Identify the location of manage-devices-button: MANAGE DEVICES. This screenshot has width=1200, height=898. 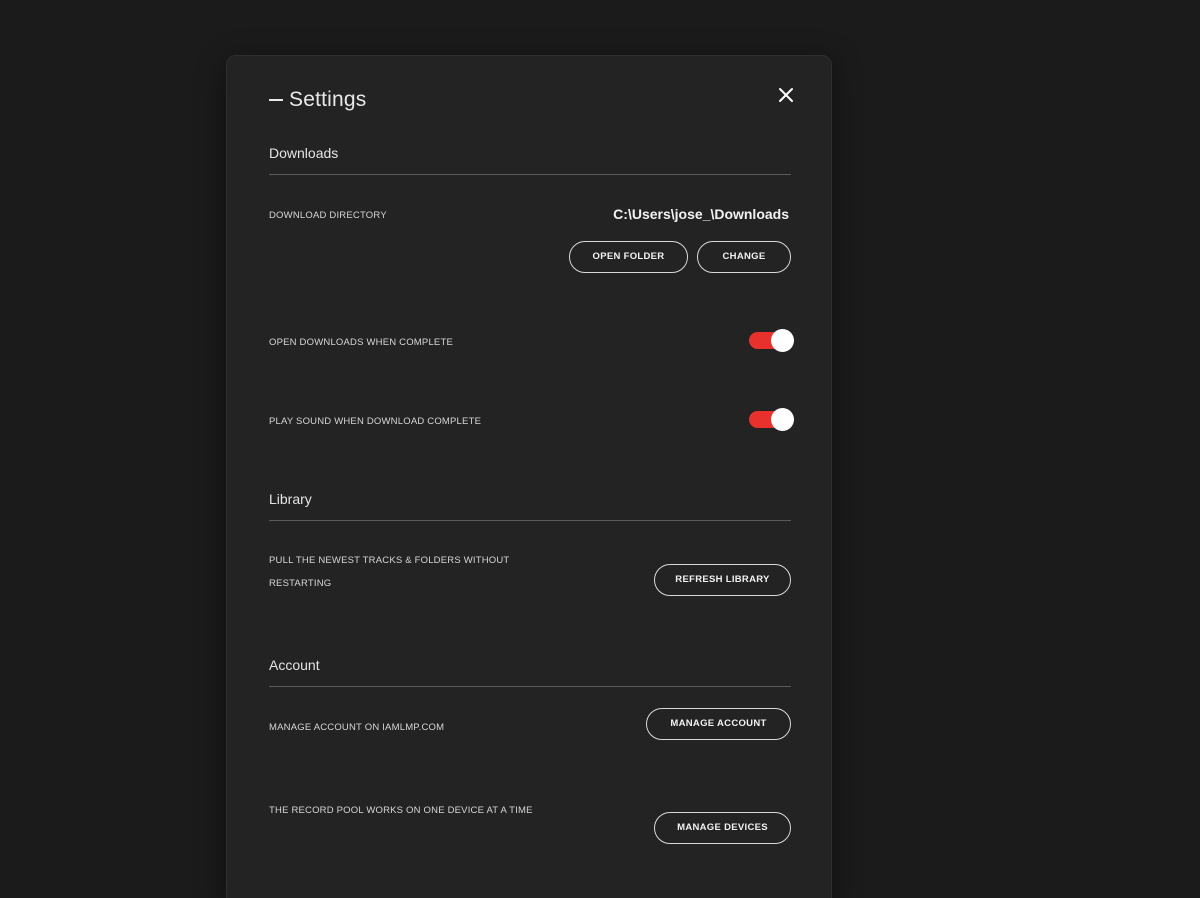
(722, 828).